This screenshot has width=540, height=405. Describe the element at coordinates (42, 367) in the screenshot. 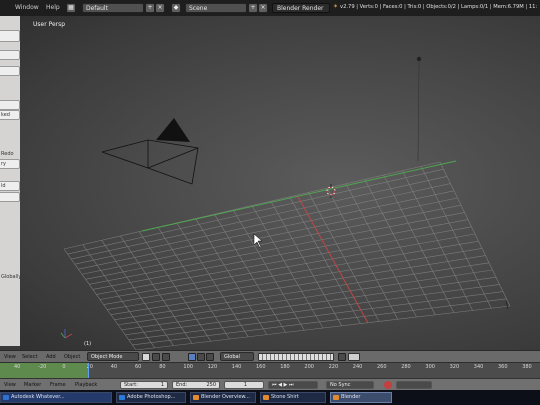

I see `timeline-tick-label: -20` at that location.